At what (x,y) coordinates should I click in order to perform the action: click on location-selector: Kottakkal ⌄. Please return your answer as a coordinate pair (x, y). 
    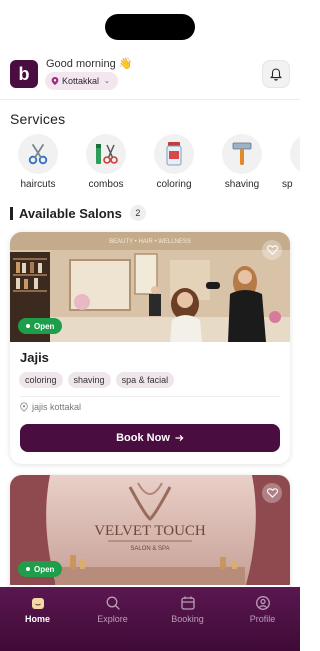
    Looking at the image, I should click on (81, 81).